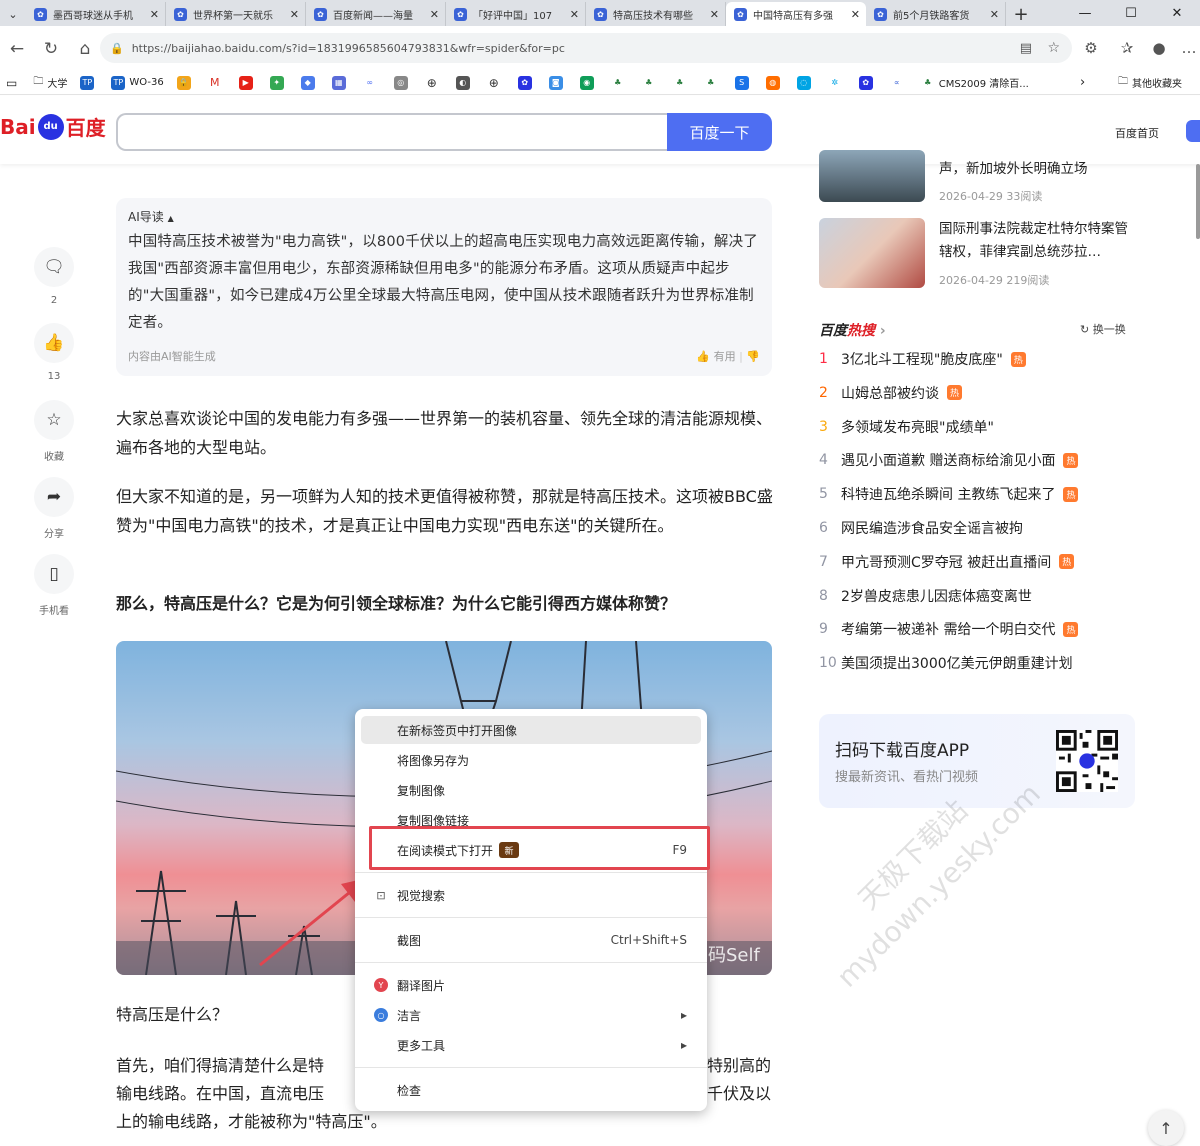 This screenshot has height=1146, width=1200. What do you see at coordinates (444, 216) in the screenshot?
I see `ai-summary-title: AI导读 ▲` at bounding box center [444, 216].